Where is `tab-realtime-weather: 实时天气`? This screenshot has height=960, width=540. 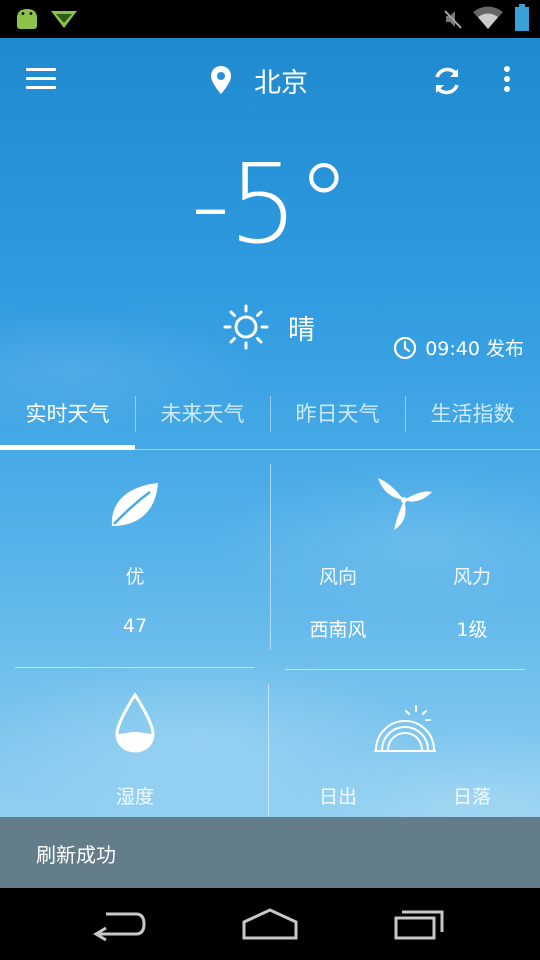
tab-realtime-weather: 实时天气 is located at coordinates (67, 420).